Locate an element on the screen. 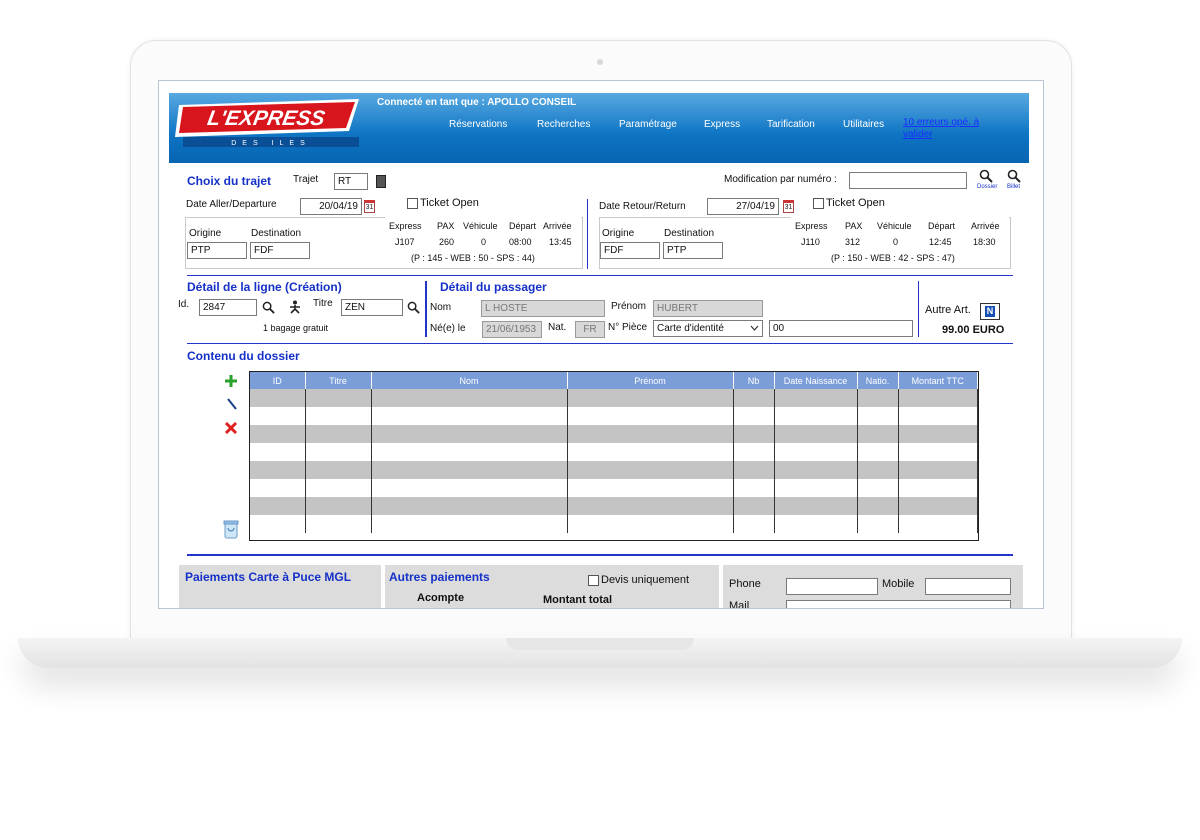 The height and width of the screenshot is (840, 1200). aller-v-vehicule: 0 is located at coordinates (484, 242).